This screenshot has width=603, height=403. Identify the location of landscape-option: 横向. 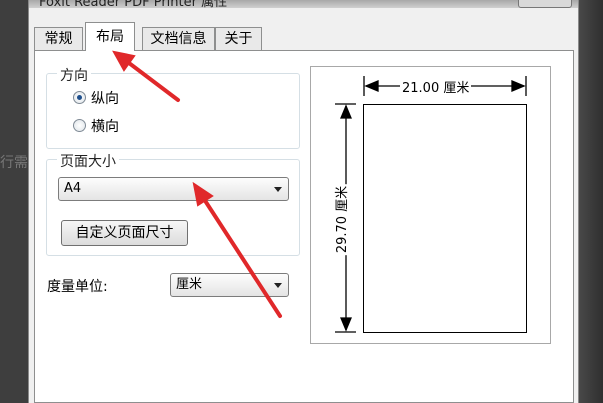
(96, 127).